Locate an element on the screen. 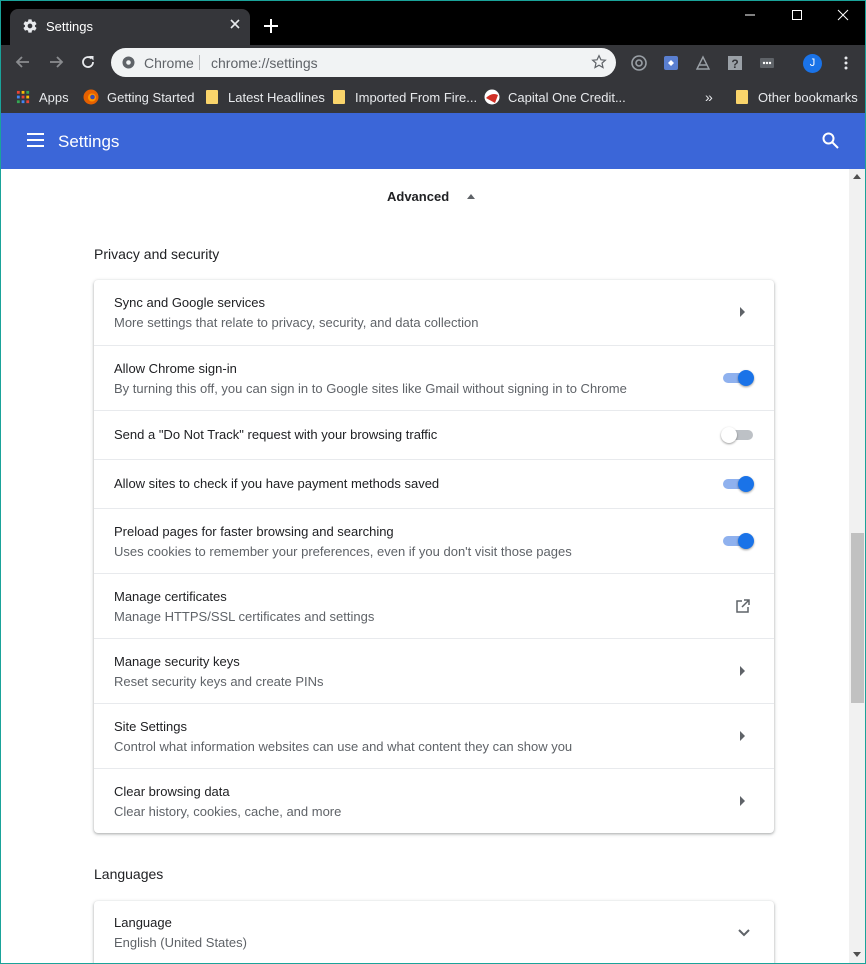 The width and height of the screenshot is (866, 964). reload-icon is located at coordinates (88, 62).